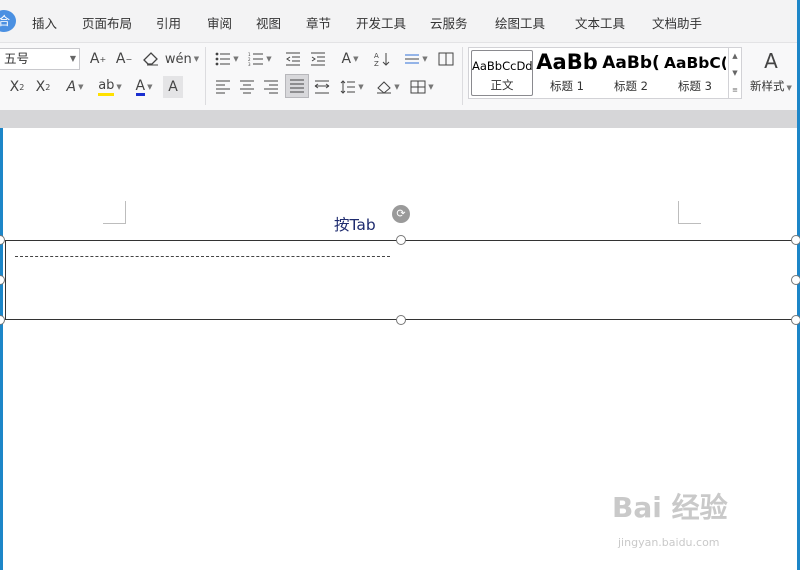 Image resolution: width=800 pixels, height=570 pixels. Describe the element at coordinates (182, 59) in the screenshot. I see `phonetic-guide-icon: wén ▼` at that location.